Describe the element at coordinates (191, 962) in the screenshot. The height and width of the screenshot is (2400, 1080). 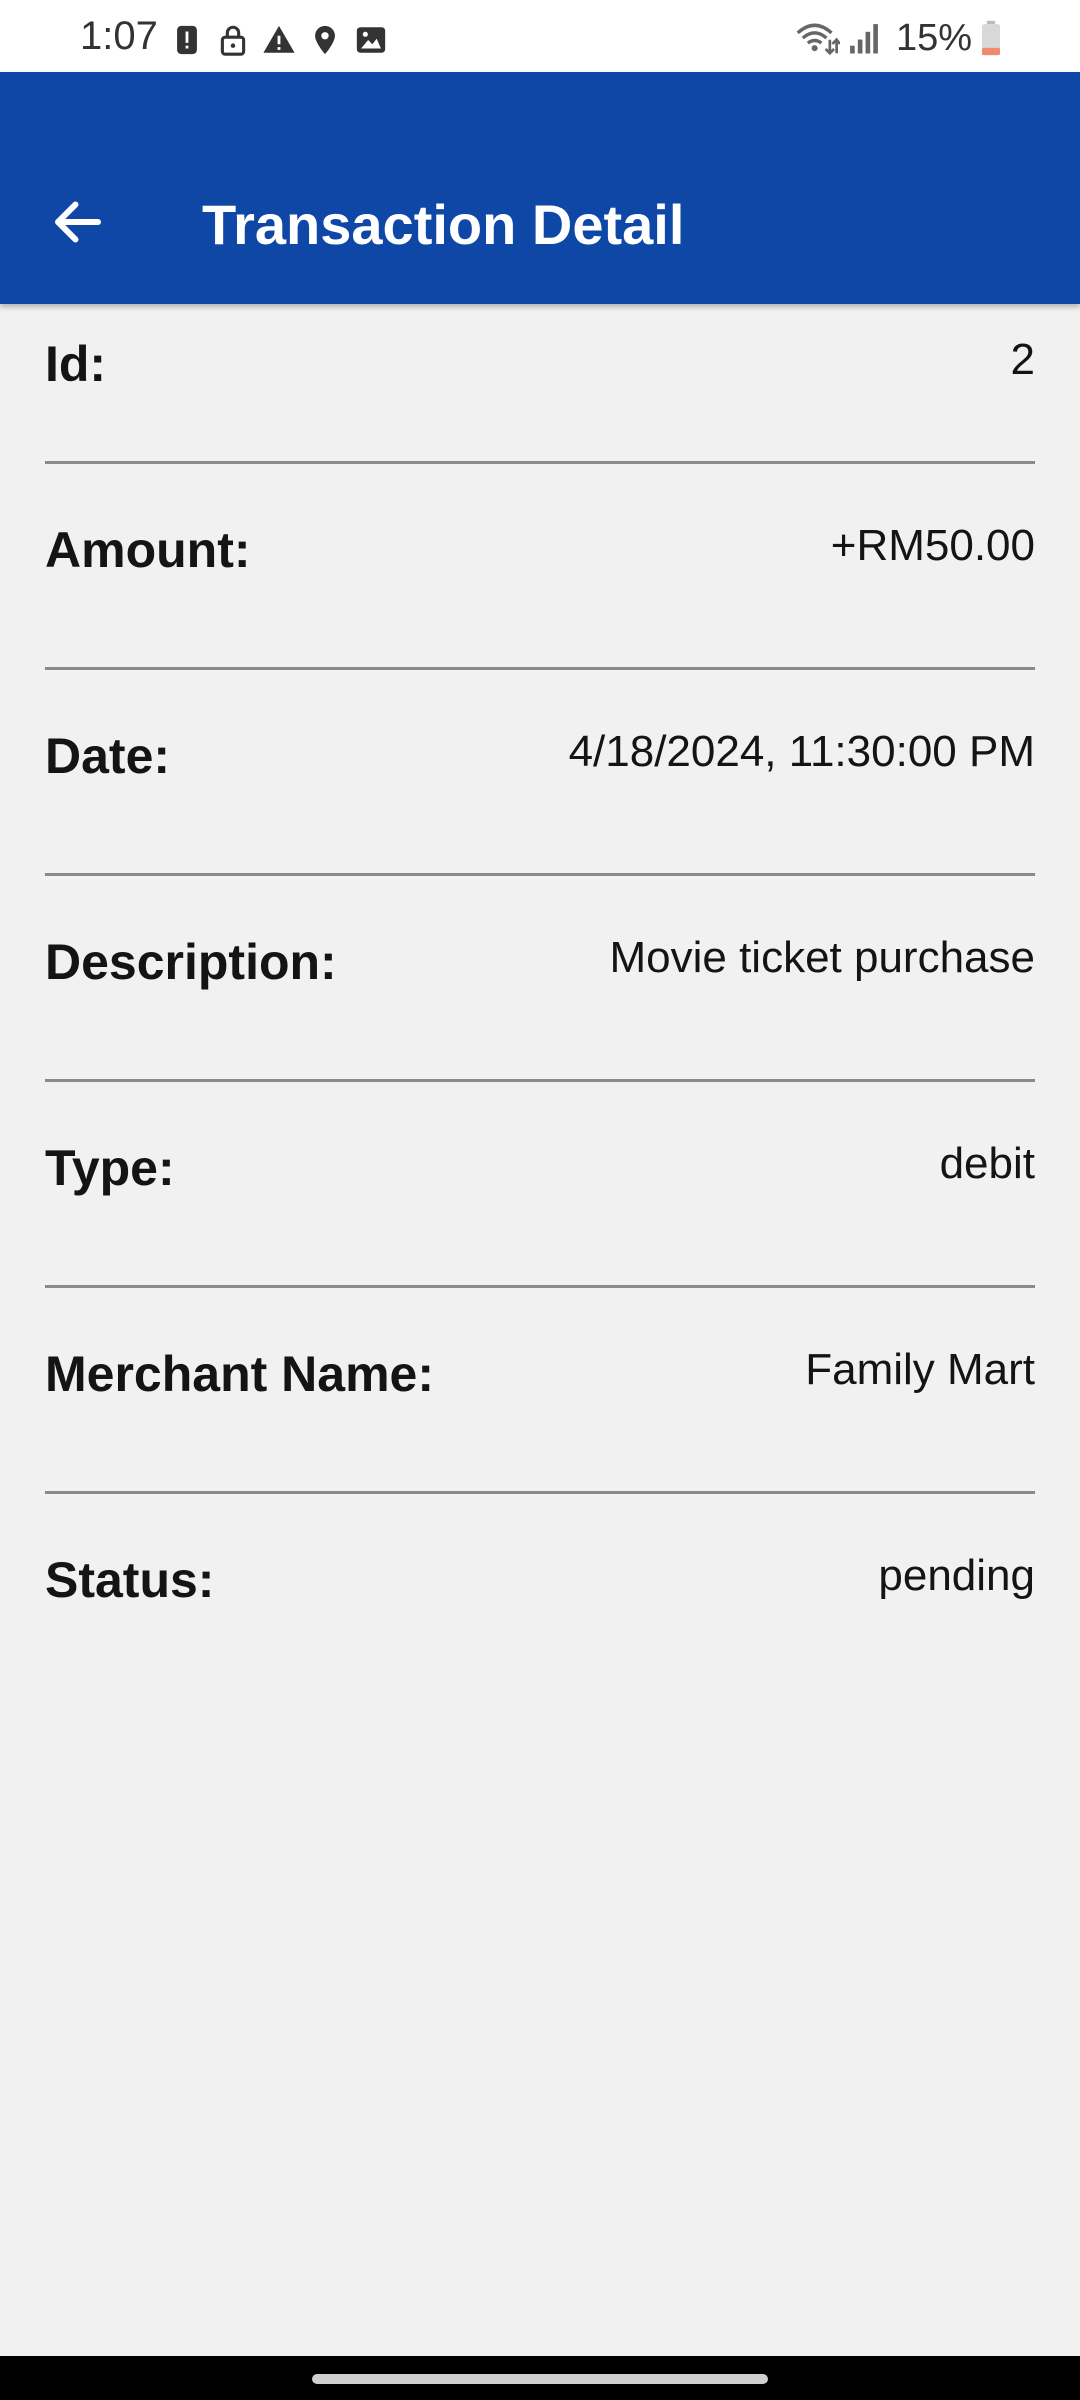
I see `detail-label: Description:` at that location.